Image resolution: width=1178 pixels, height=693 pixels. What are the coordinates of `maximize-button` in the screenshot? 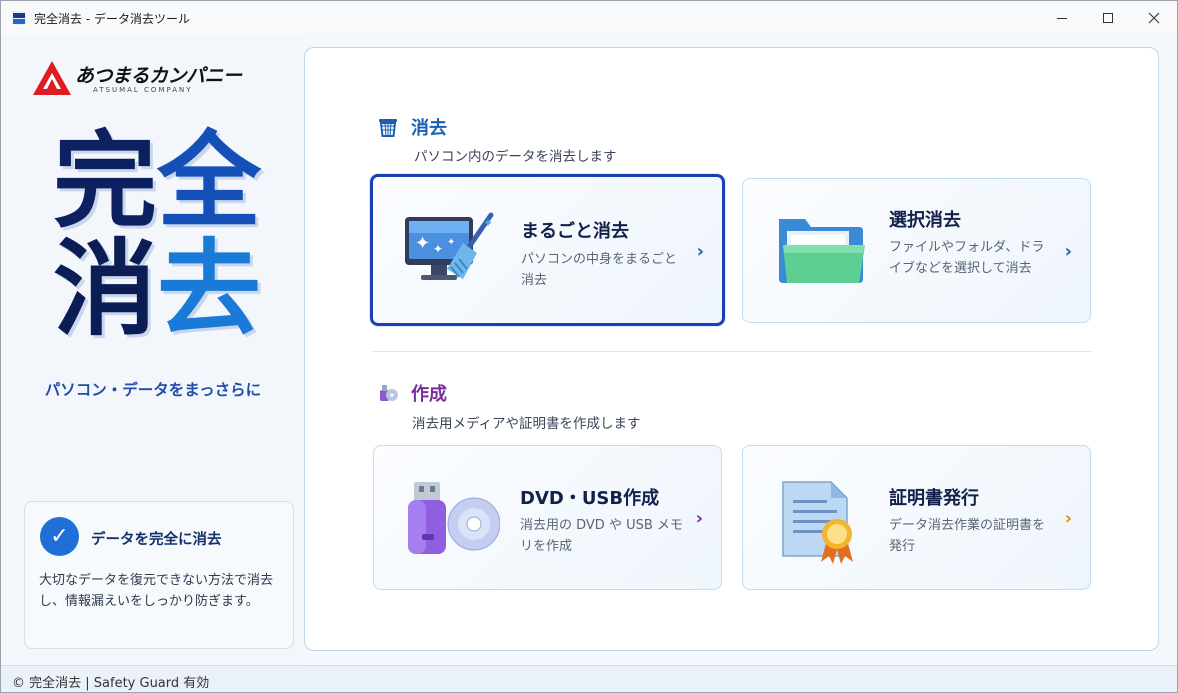 It's located at (1108, 18).